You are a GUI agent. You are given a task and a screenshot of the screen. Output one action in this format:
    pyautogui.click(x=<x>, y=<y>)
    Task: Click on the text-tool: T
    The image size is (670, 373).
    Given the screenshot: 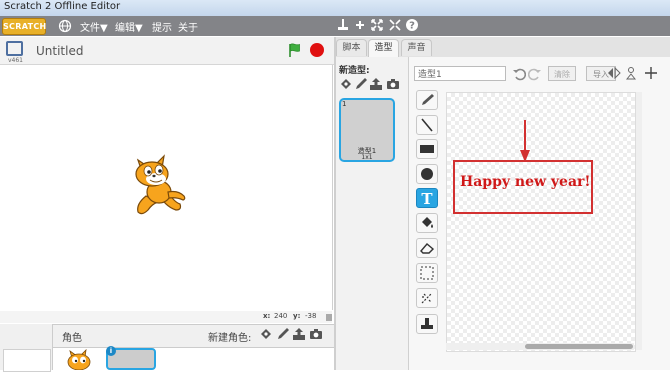 What is the action you would take?
    pyautogui.click(x=427, y=198)
    